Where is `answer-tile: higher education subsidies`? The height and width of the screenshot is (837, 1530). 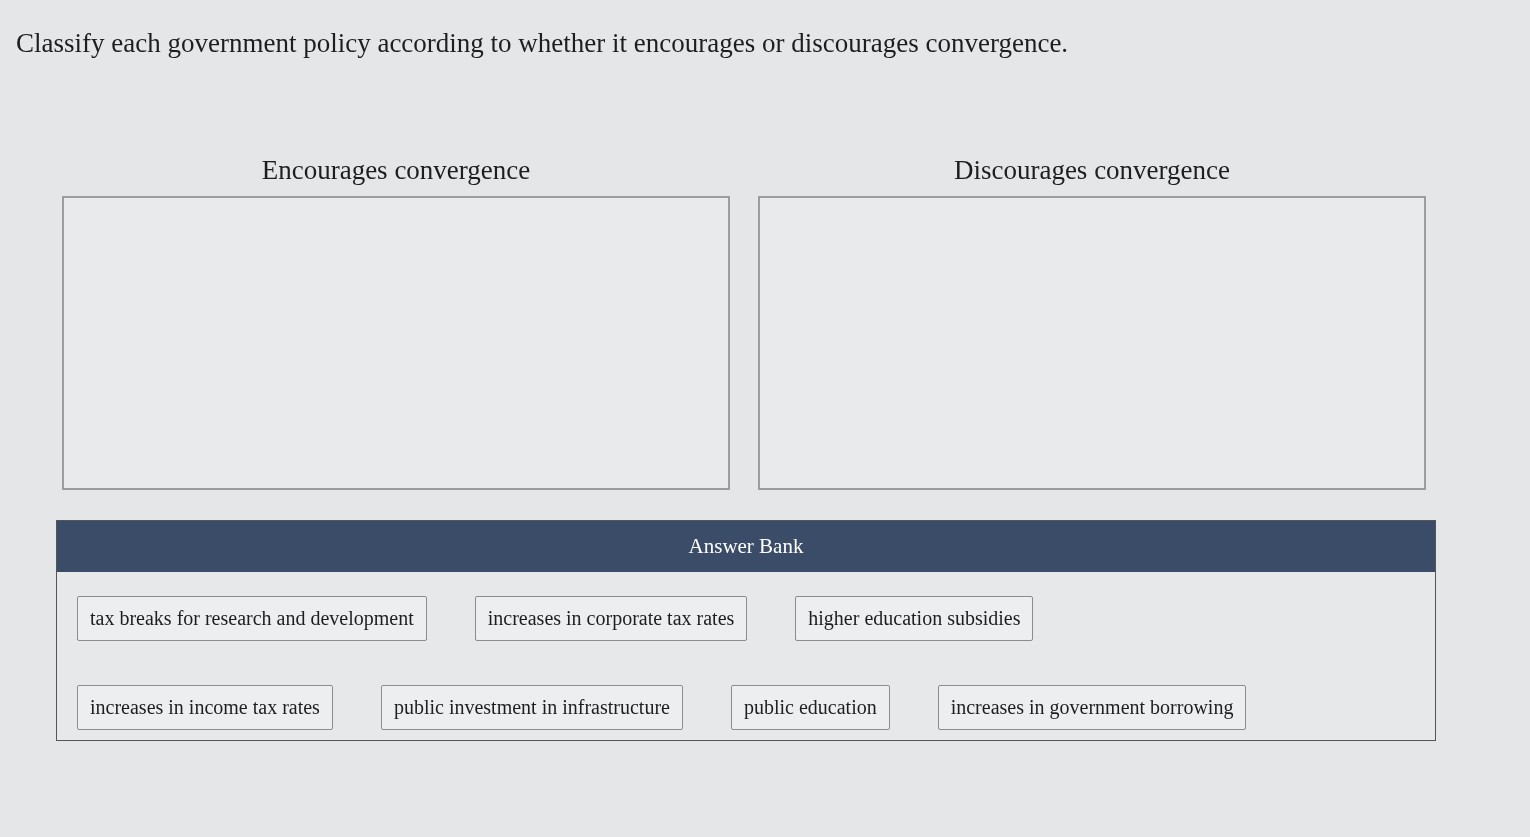 answer-tile: higher education subsidies is located at coordinates (914, 618).